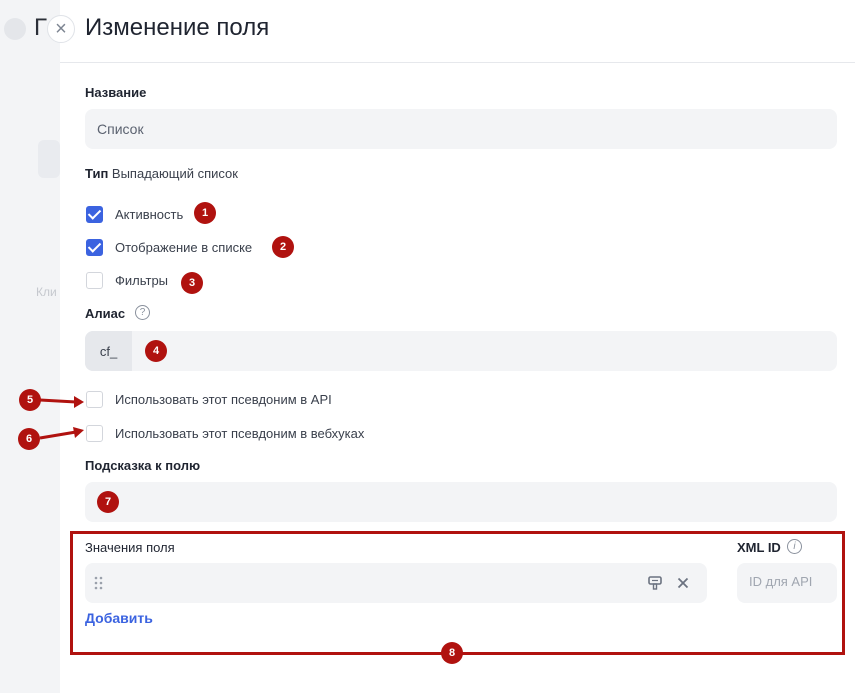  I want to click on values-label: Значения поля, so click(130, 547).